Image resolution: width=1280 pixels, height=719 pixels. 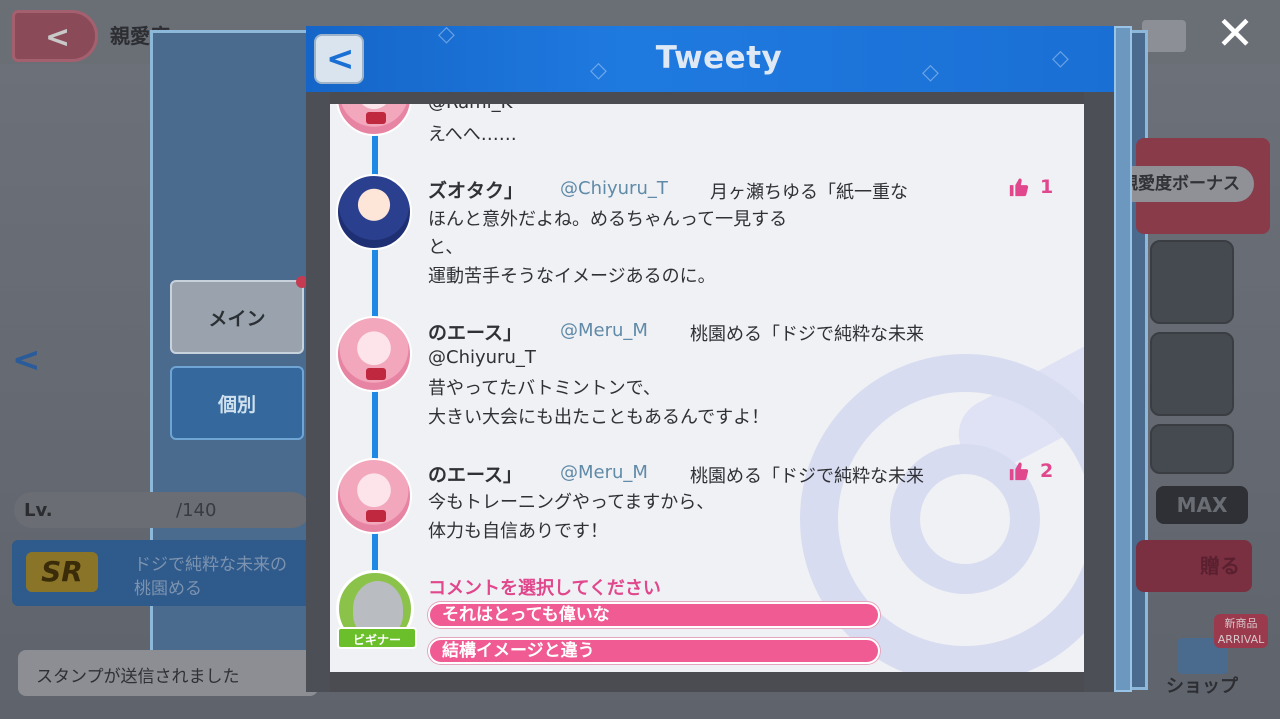 I want to click on card-title-line1: ドジで純粋な未来の, so click(x=210, y=565).